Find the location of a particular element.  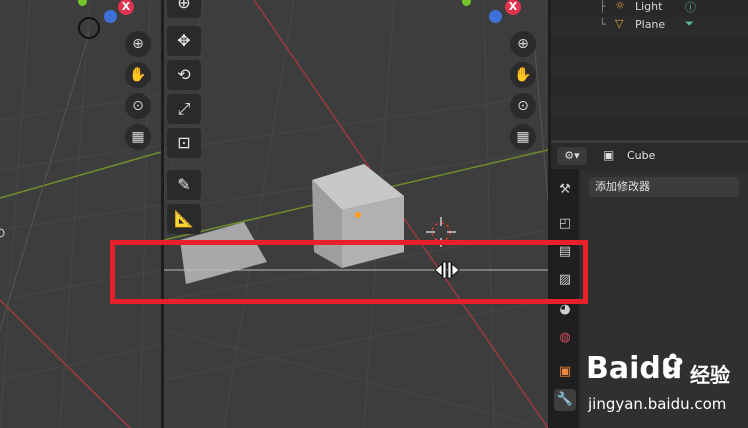

object-square-icon: ▣ is located at coordinates (609, 155).